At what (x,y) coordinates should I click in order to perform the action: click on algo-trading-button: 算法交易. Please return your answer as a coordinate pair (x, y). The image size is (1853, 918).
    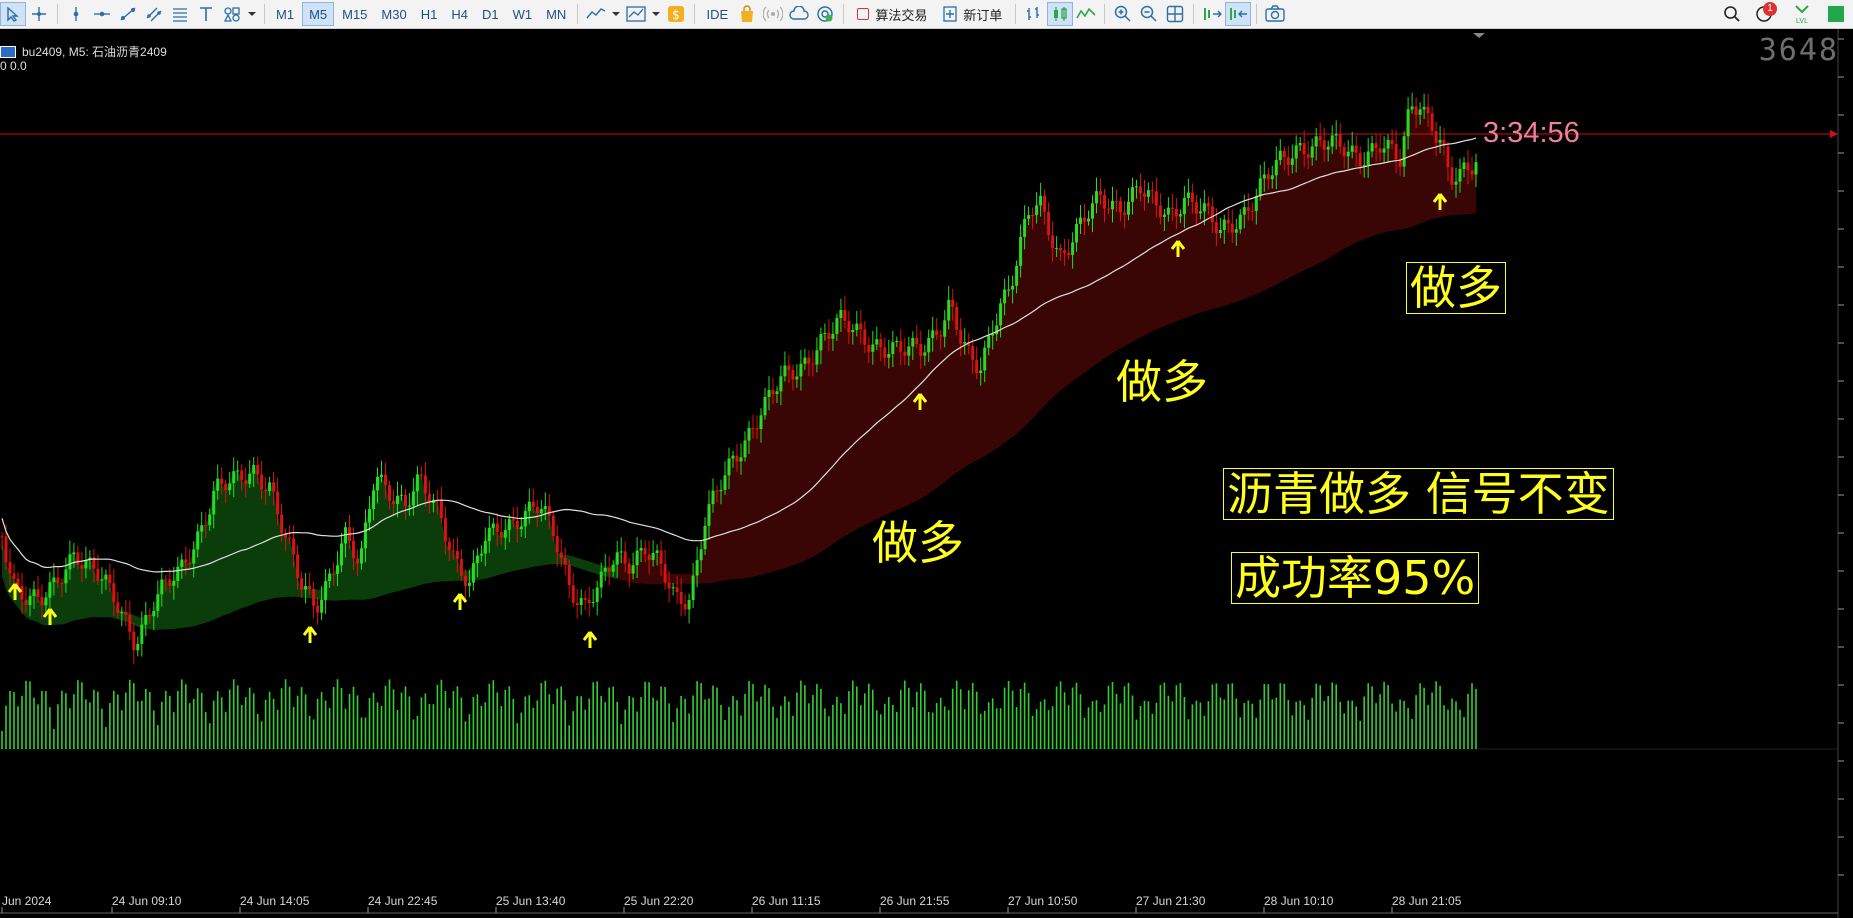
    Looking at the image, I should click on (892, 14).